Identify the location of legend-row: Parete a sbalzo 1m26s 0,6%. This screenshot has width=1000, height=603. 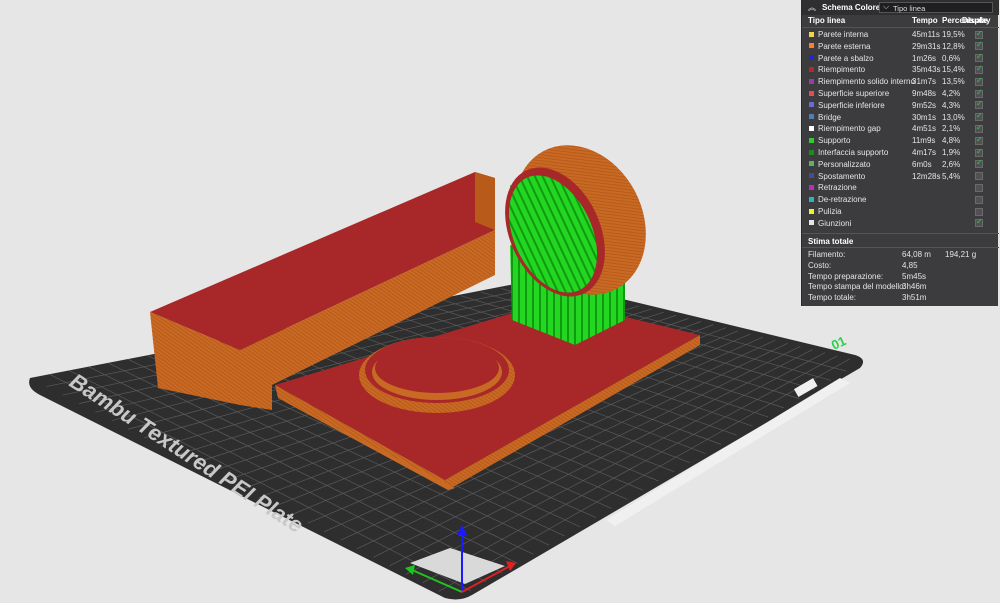
(900, 58).